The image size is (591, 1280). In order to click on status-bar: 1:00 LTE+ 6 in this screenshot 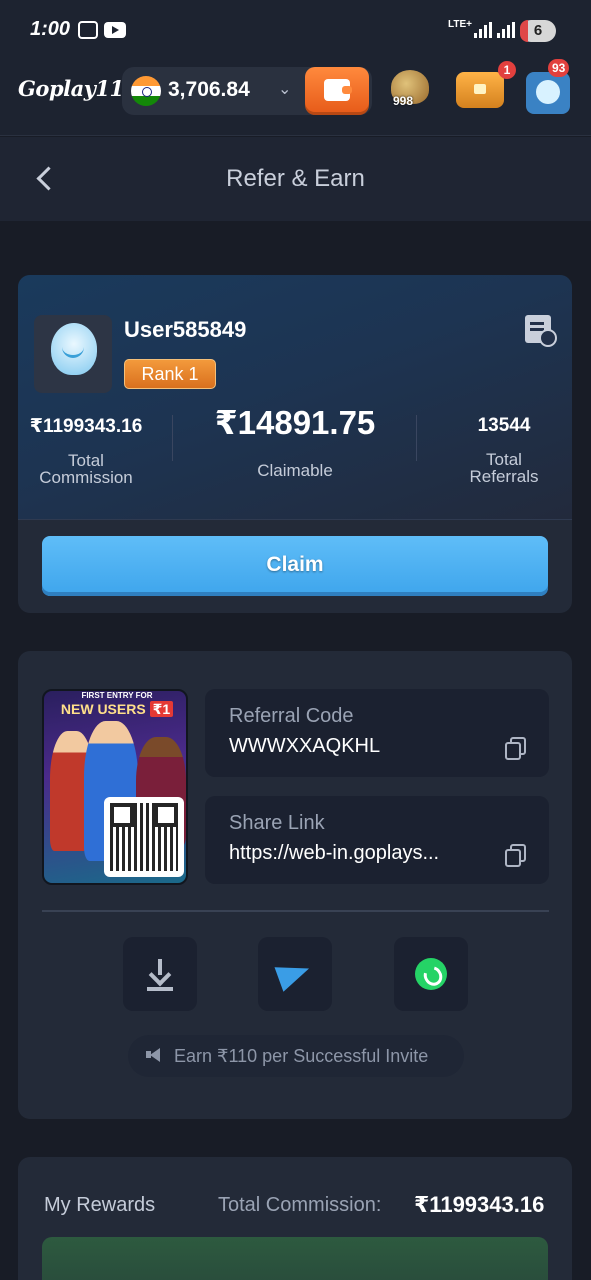, I will do `click(295, 31)`.